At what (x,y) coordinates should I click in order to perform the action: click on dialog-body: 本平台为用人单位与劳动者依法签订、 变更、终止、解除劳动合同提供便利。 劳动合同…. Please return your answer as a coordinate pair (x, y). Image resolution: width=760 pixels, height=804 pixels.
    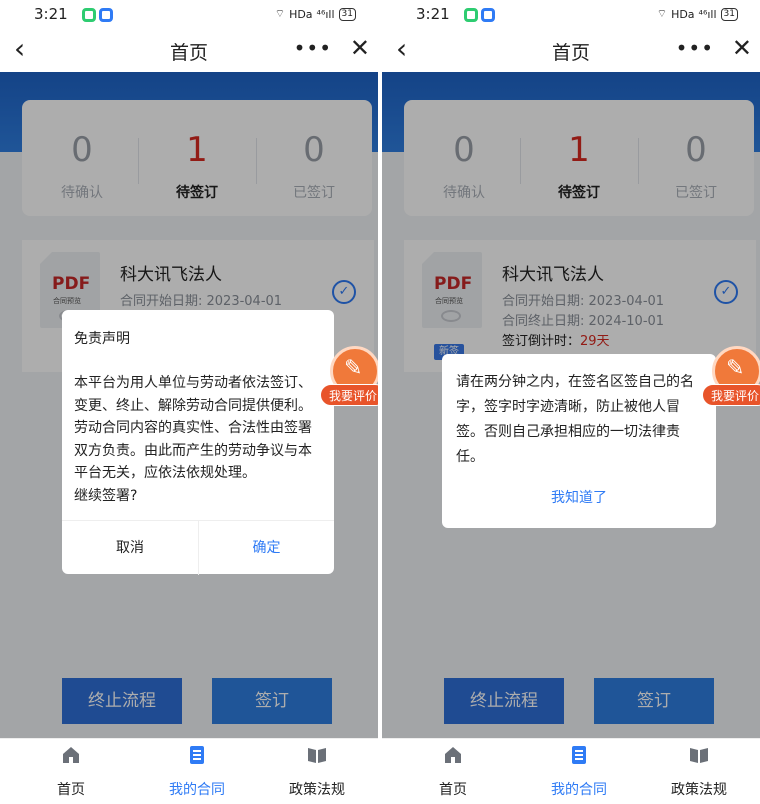
    Looking at the image, I should click on (193, 439).